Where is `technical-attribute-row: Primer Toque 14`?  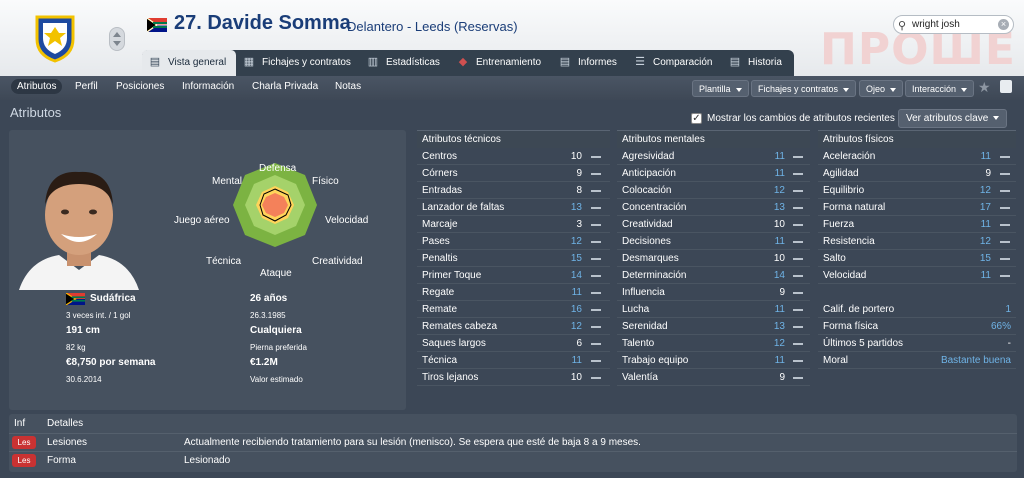 technical-attribute-row: Primer Toque 14 is located at coordinates (513, 275).